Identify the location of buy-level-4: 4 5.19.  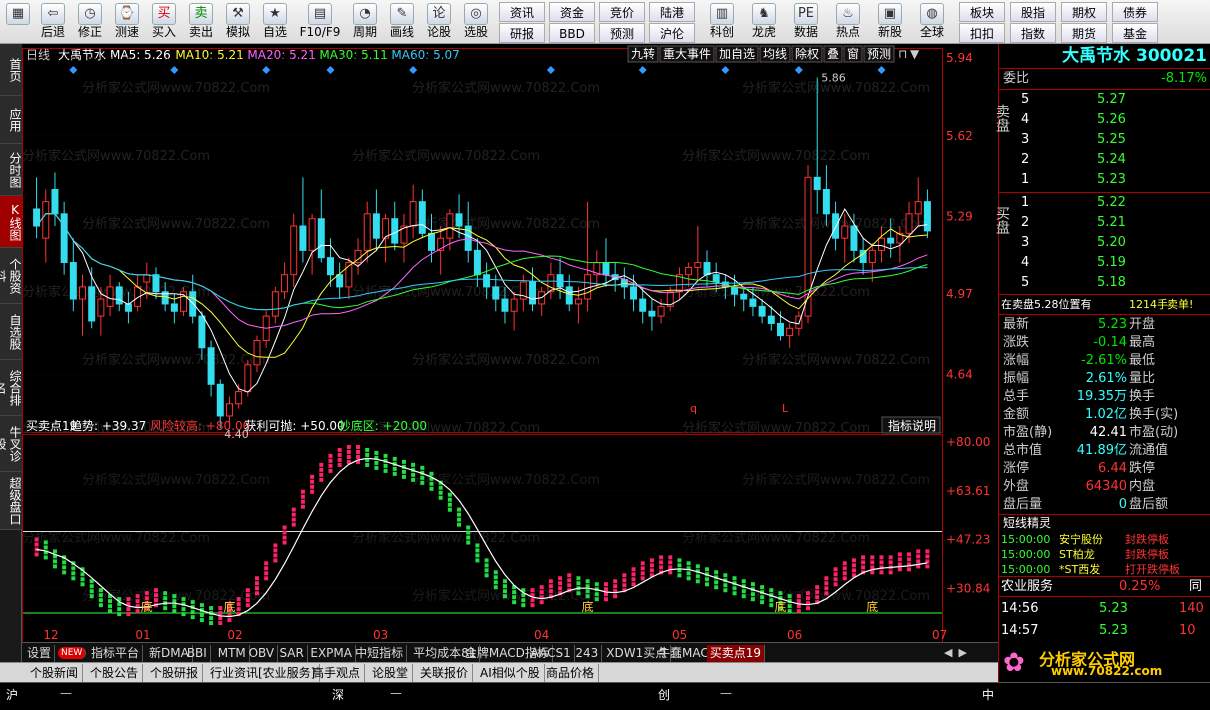
(1104, 263).